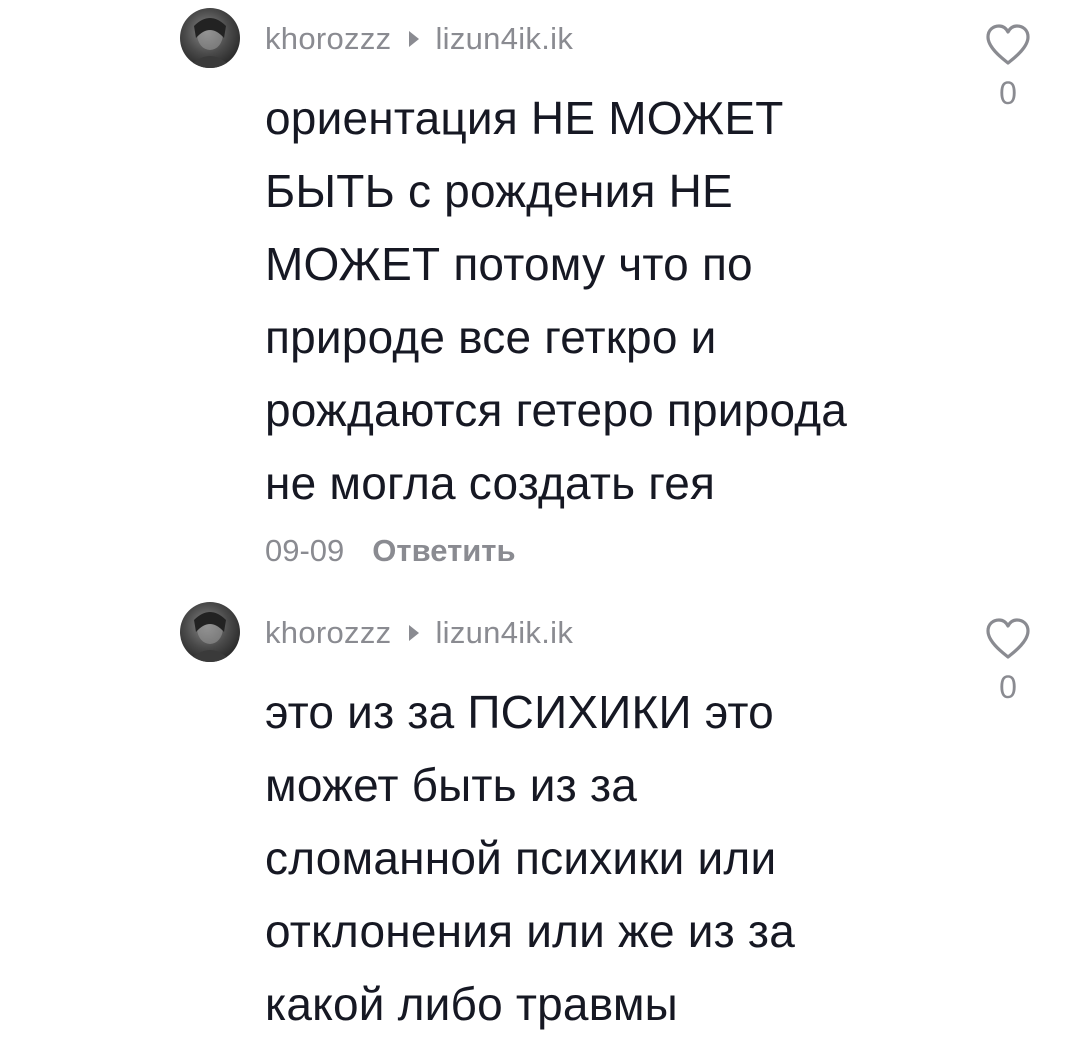  Describe the element at coordinates (305, 550) in the screenshot. I see `comment-date: 09-09` at that location.